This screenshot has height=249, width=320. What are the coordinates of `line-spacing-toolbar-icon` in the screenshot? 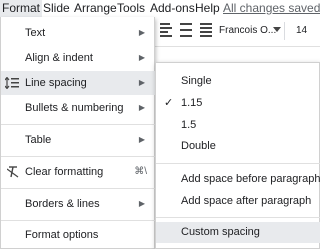 It's located at (186, 30).